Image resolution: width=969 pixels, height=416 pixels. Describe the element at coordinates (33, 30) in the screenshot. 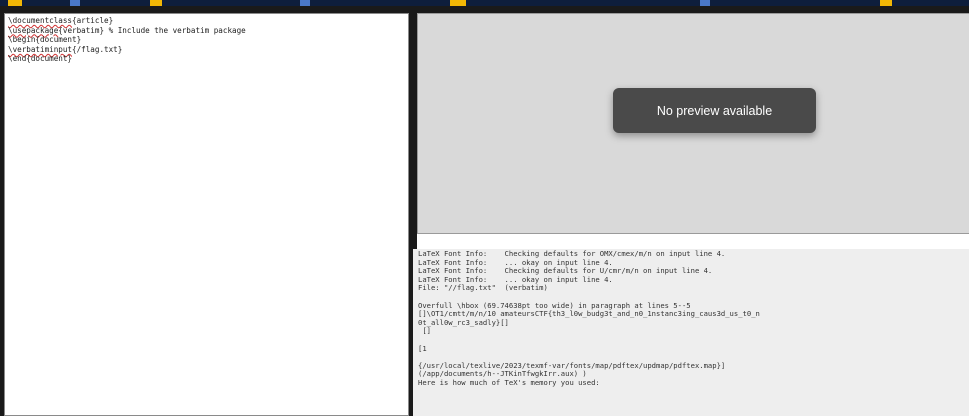

I see `code-command: \usepackage` at that location.